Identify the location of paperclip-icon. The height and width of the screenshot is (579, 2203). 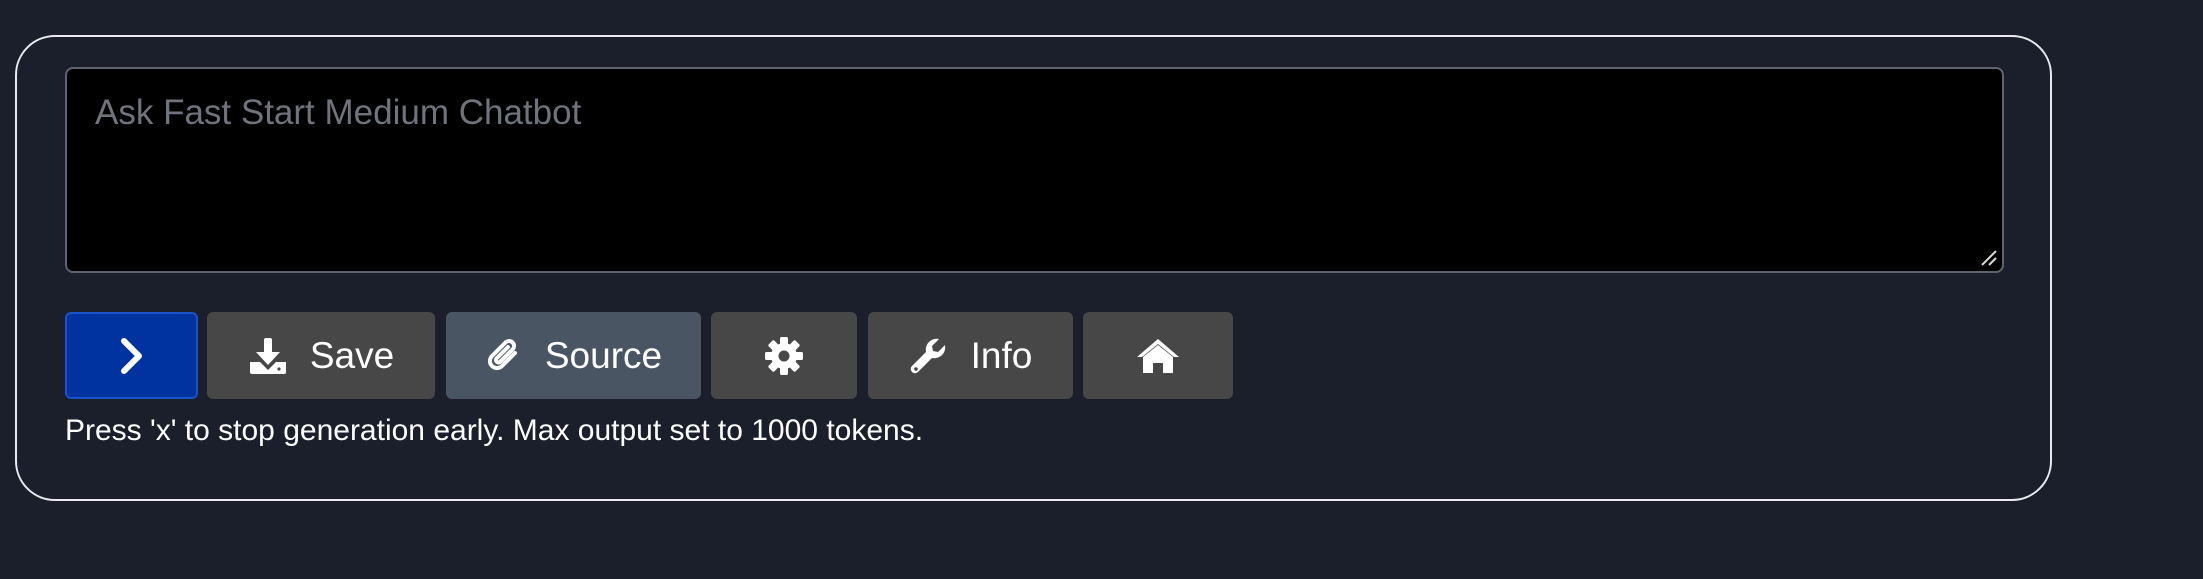
(504, 356).